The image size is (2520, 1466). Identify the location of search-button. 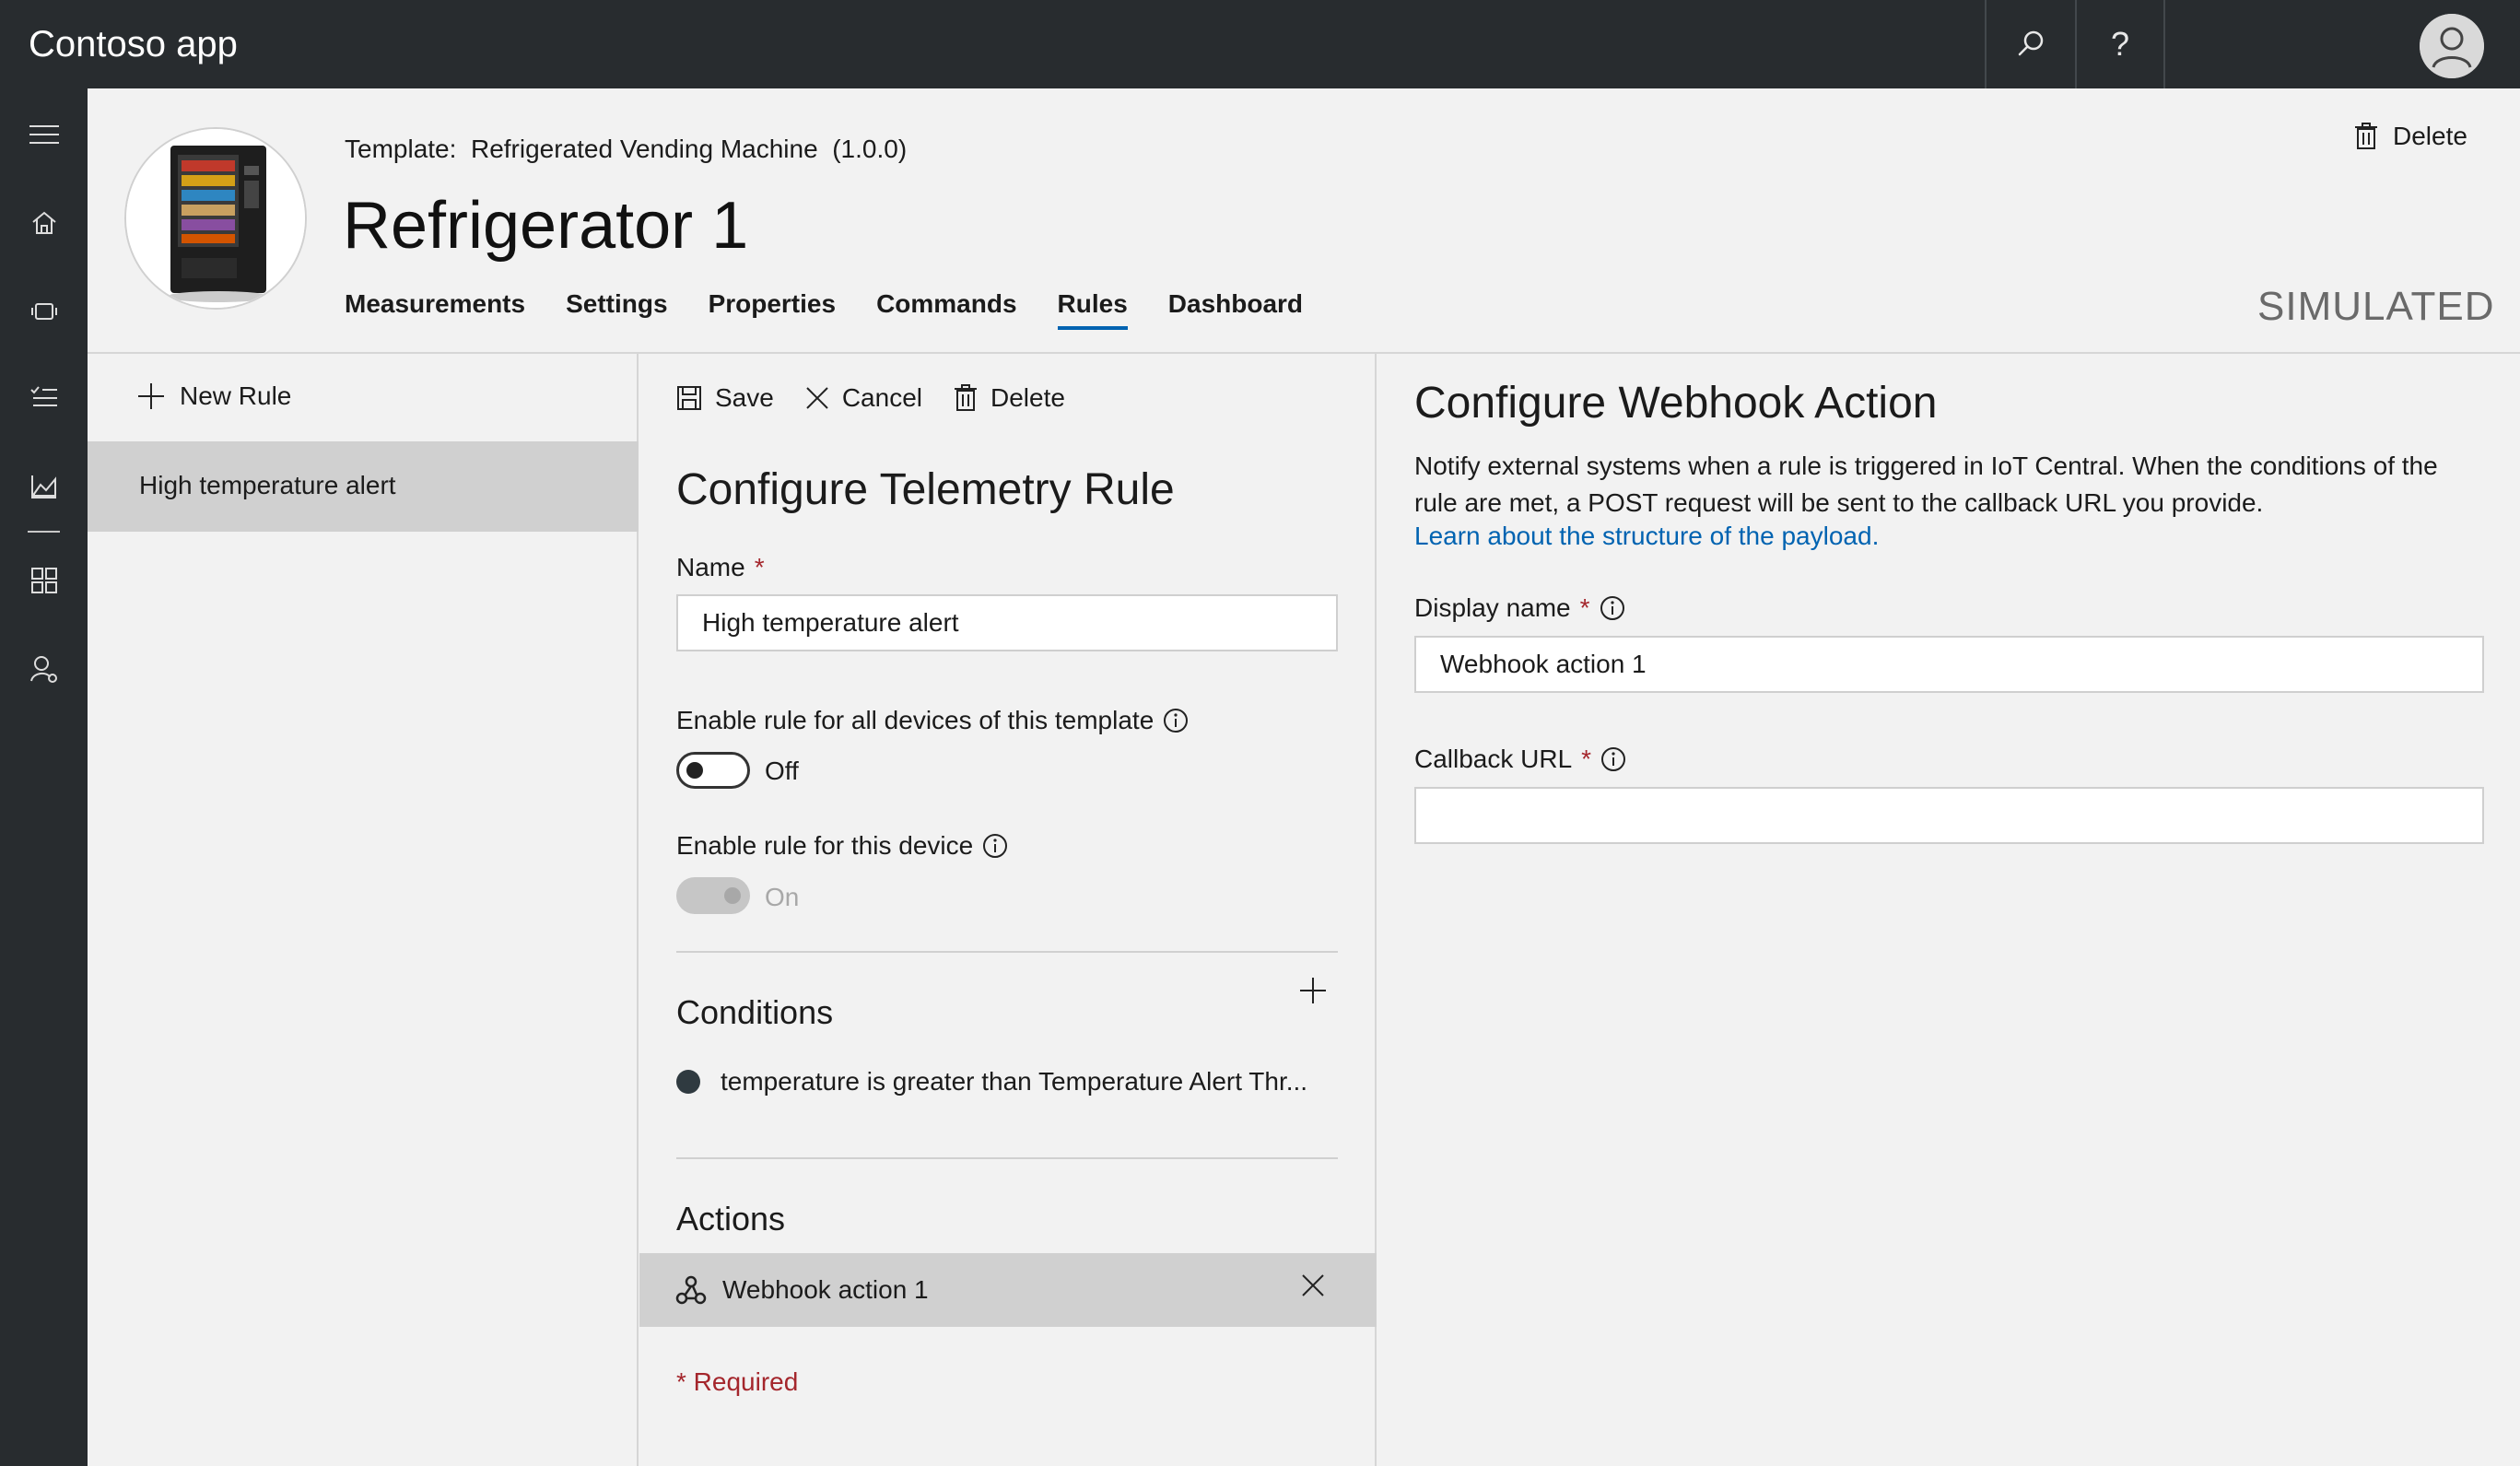
(2030, 44).